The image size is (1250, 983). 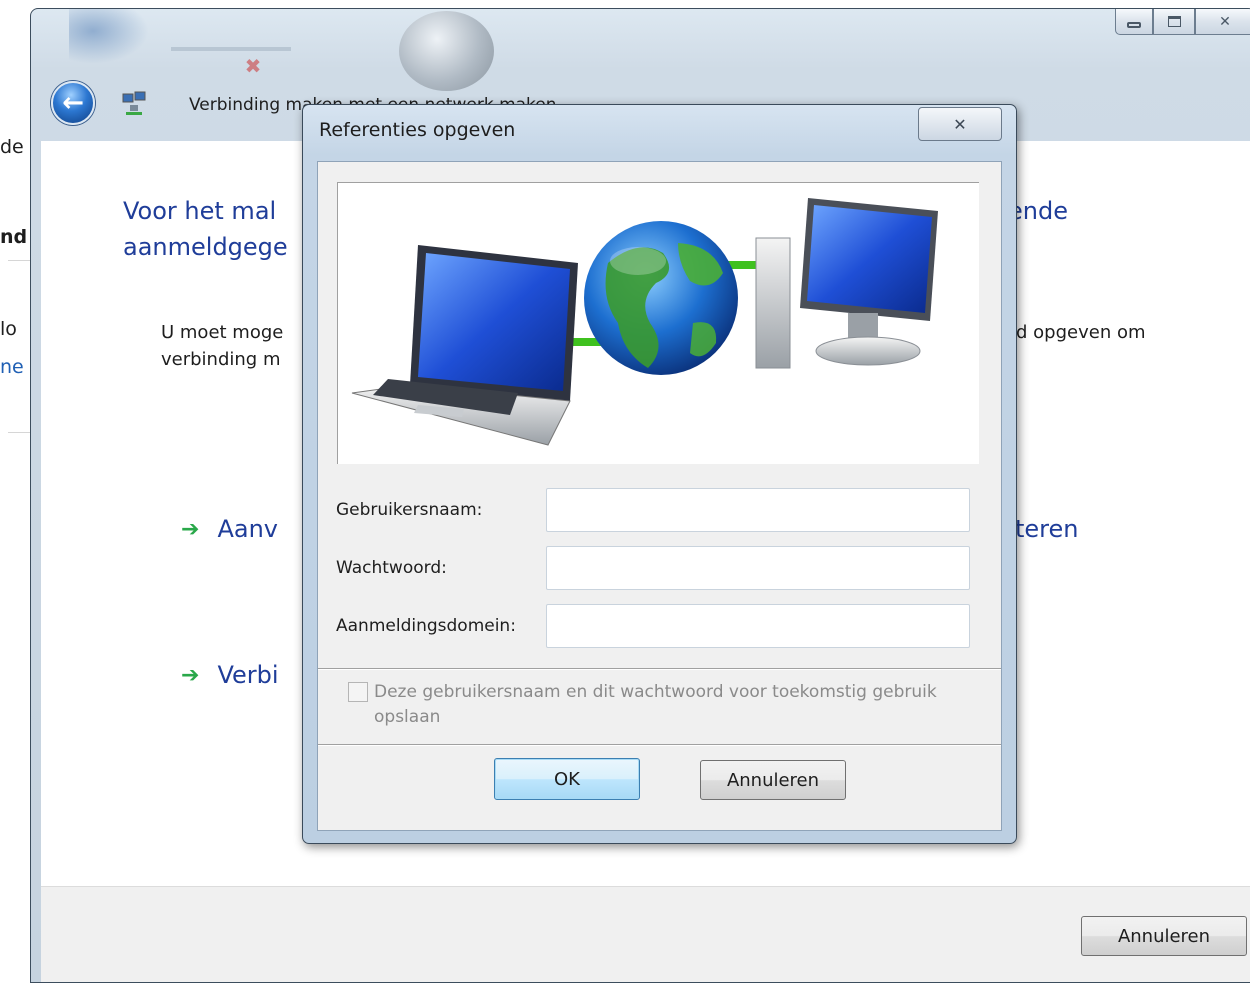 I want to click on maximize-icon, so click(x=1174, y=21).